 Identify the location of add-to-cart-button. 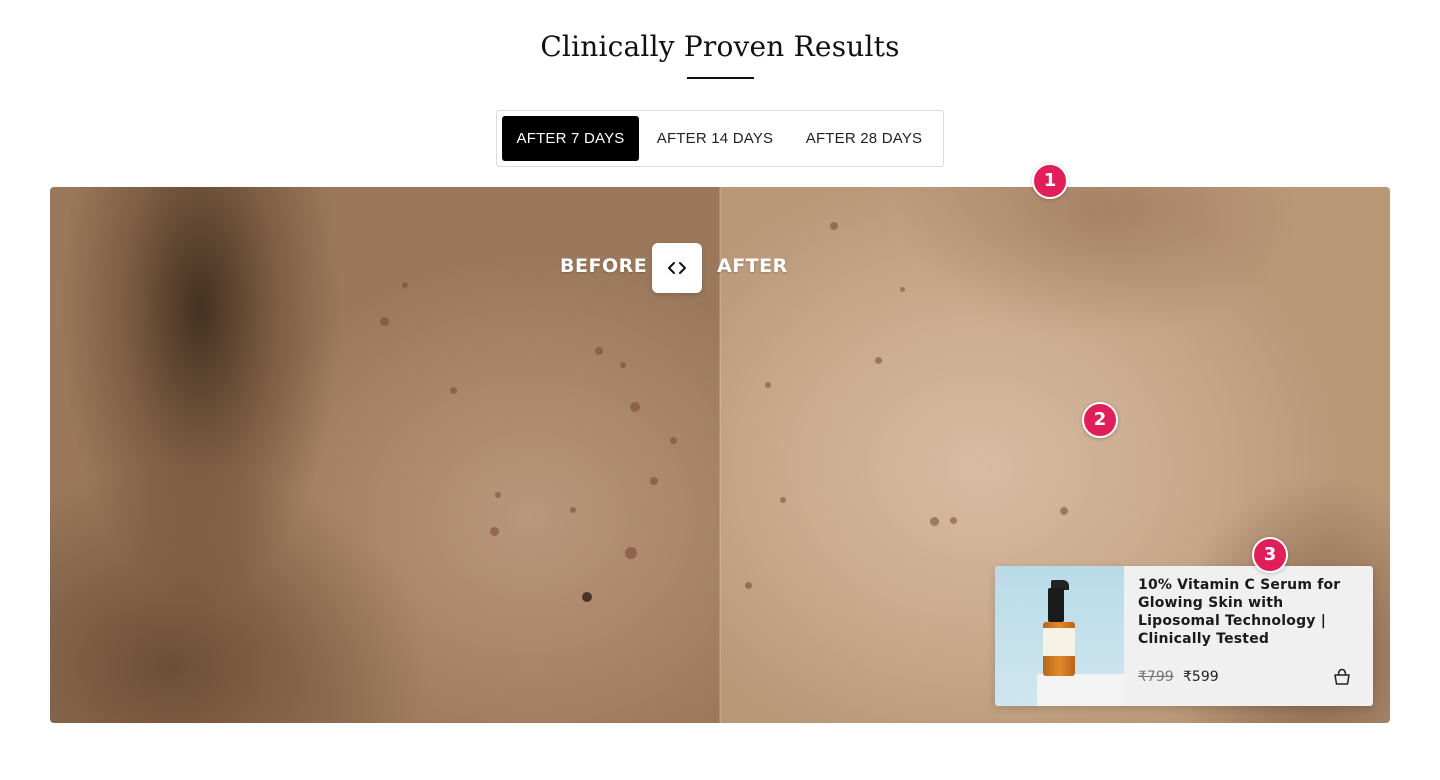
(1342, 677).